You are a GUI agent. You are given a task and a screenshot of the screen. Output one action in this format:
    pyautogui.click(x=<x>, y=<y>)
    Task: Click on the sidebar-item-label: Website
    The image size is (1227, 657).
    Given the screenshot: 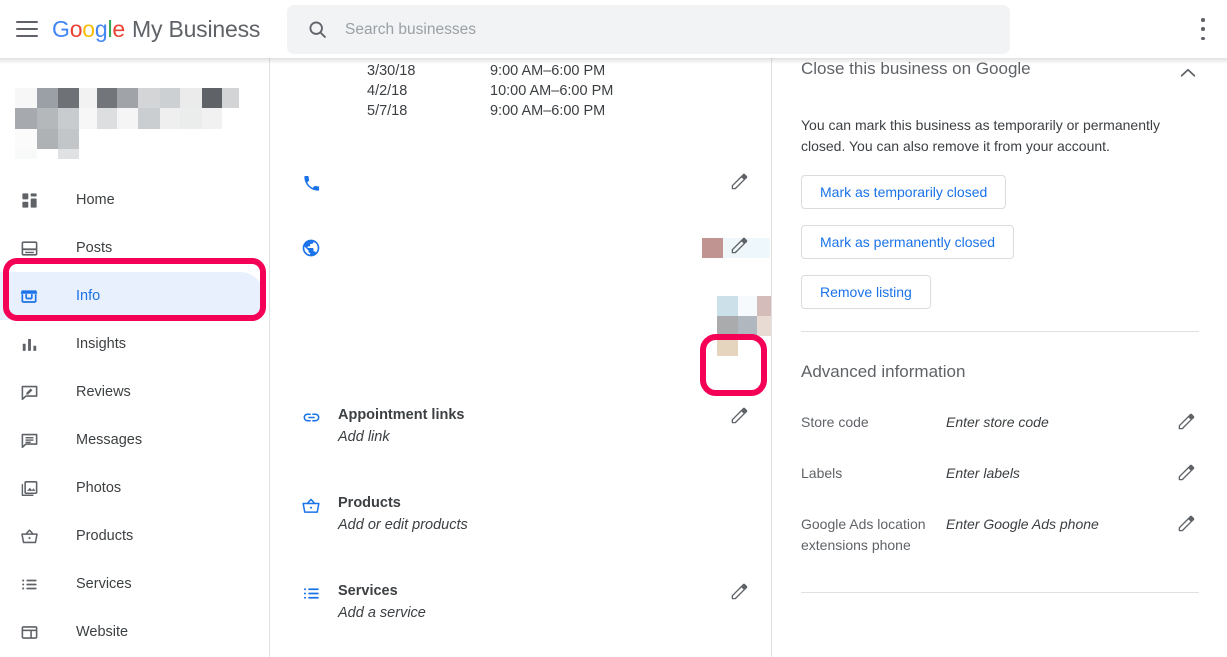 What is the action you would take?
    pyautogui.click(x=102, y=632)
    